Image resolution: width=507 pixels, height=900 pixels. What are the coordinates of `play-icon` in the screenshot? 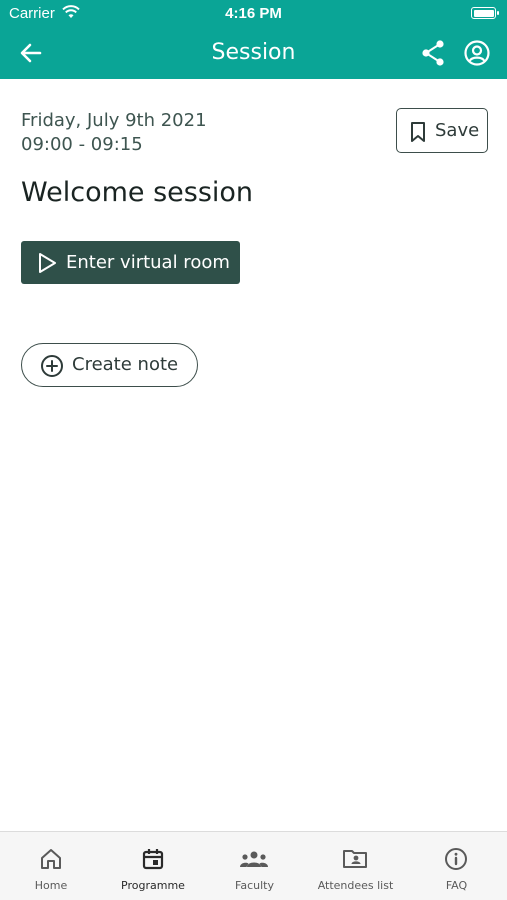 It's located at (47, 263).